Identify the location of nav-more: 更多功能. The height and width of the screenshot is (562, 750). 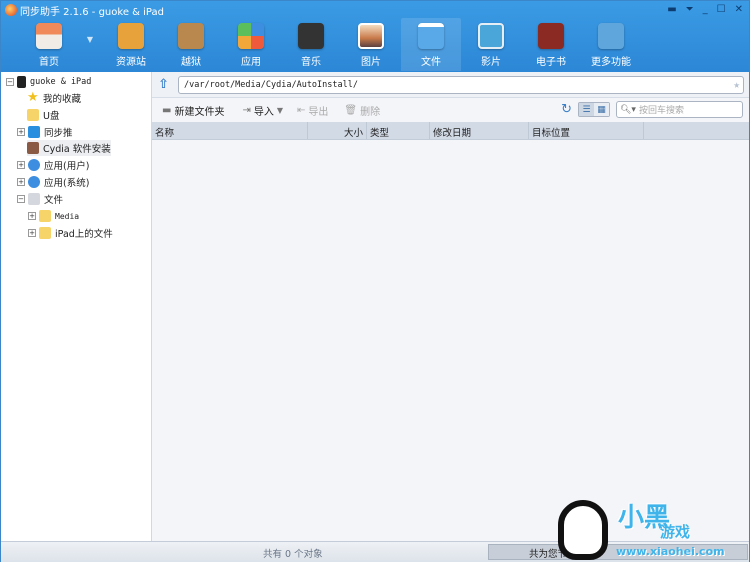
(611, 44).